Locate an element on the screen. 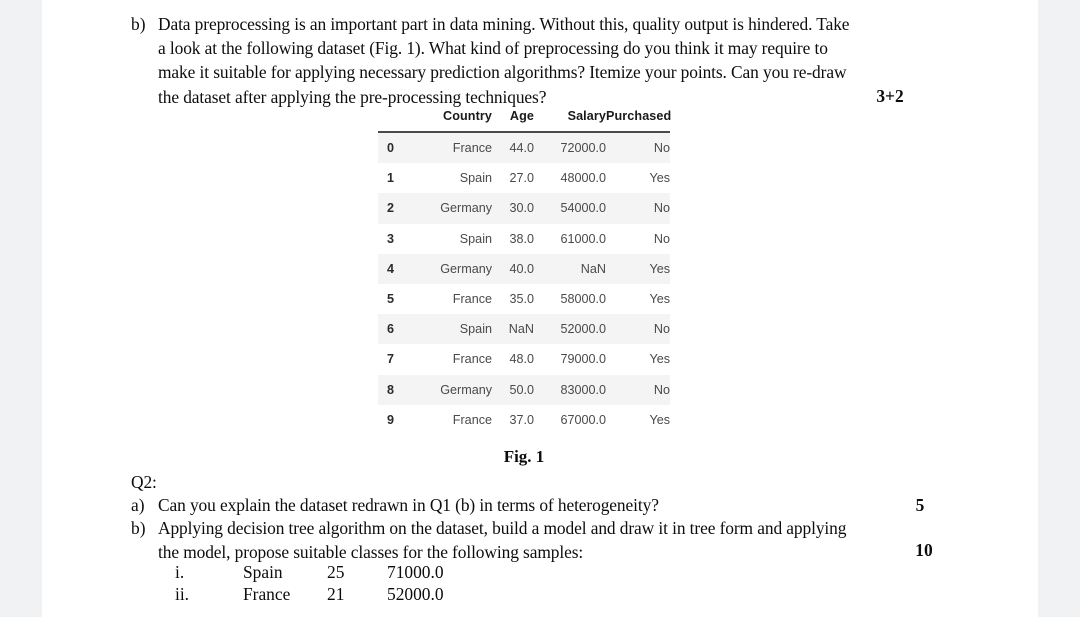 This screenshot has width=1080, height=617. question2b-marks: 10 is located at coordinates (924, 550).